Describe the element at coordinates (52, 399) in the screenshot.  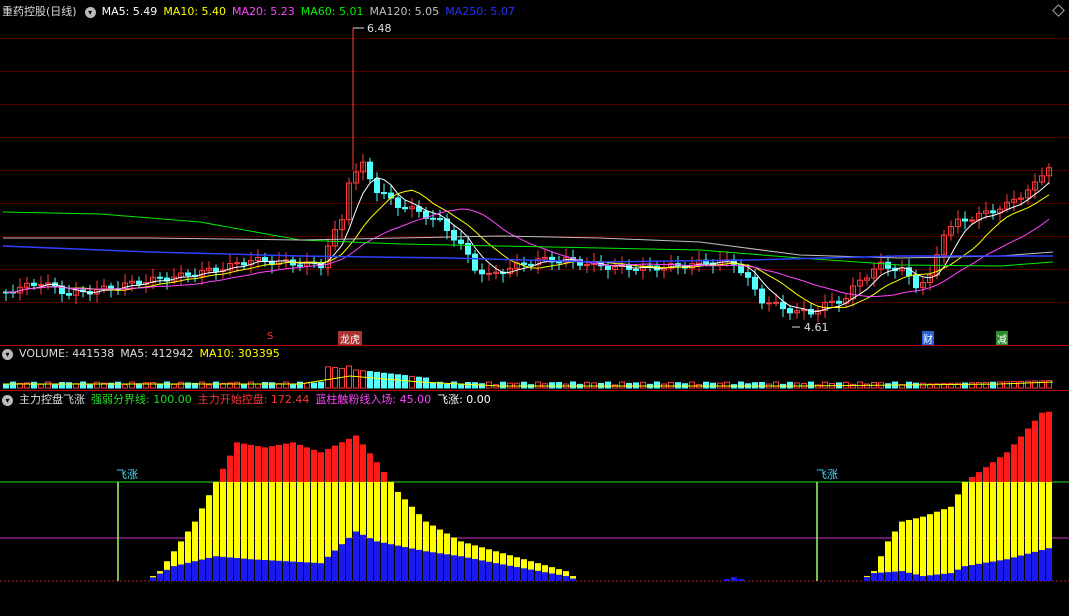
I see `indicator-title: 主力控盘飞涨` at that location.